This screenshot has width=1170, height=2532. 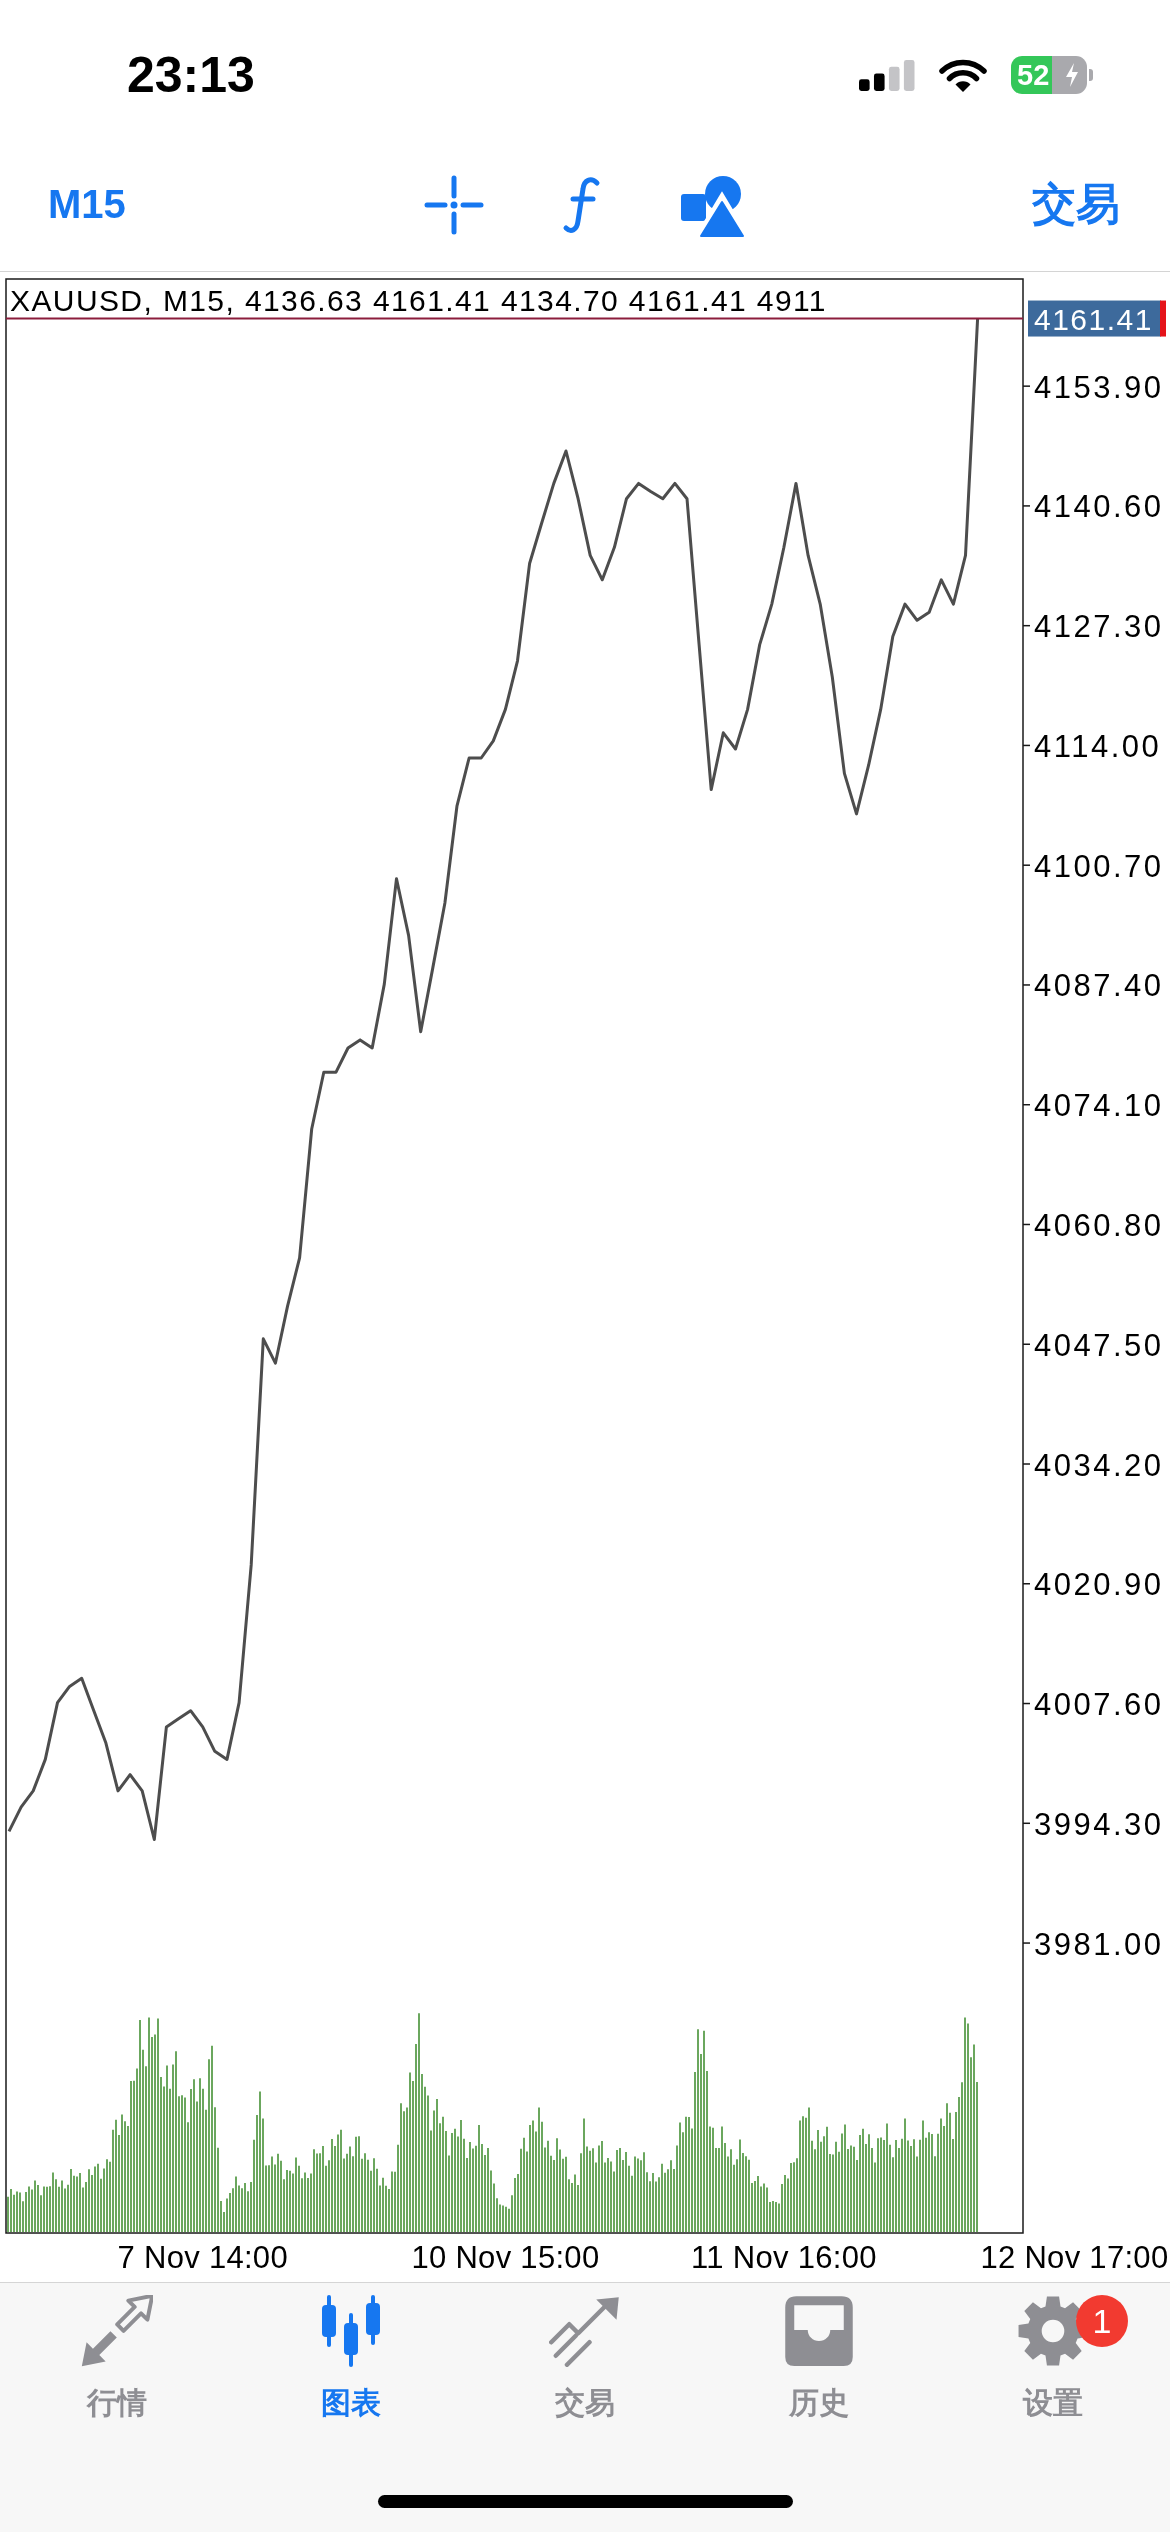 What do you see at coordinates (1099, 1585) in the screenshot?
I see `price-axis-label: 4020.90` at bounding box center [1099, 1585].